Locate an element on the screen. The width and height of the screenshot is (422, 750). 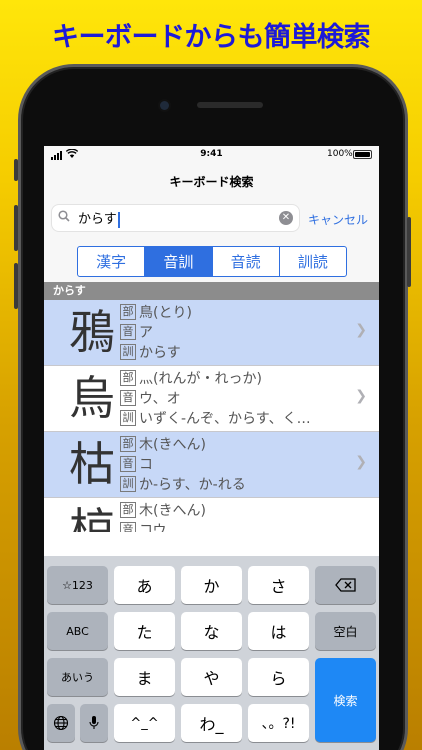
key-ya: や is located at coordinates (211, 677).